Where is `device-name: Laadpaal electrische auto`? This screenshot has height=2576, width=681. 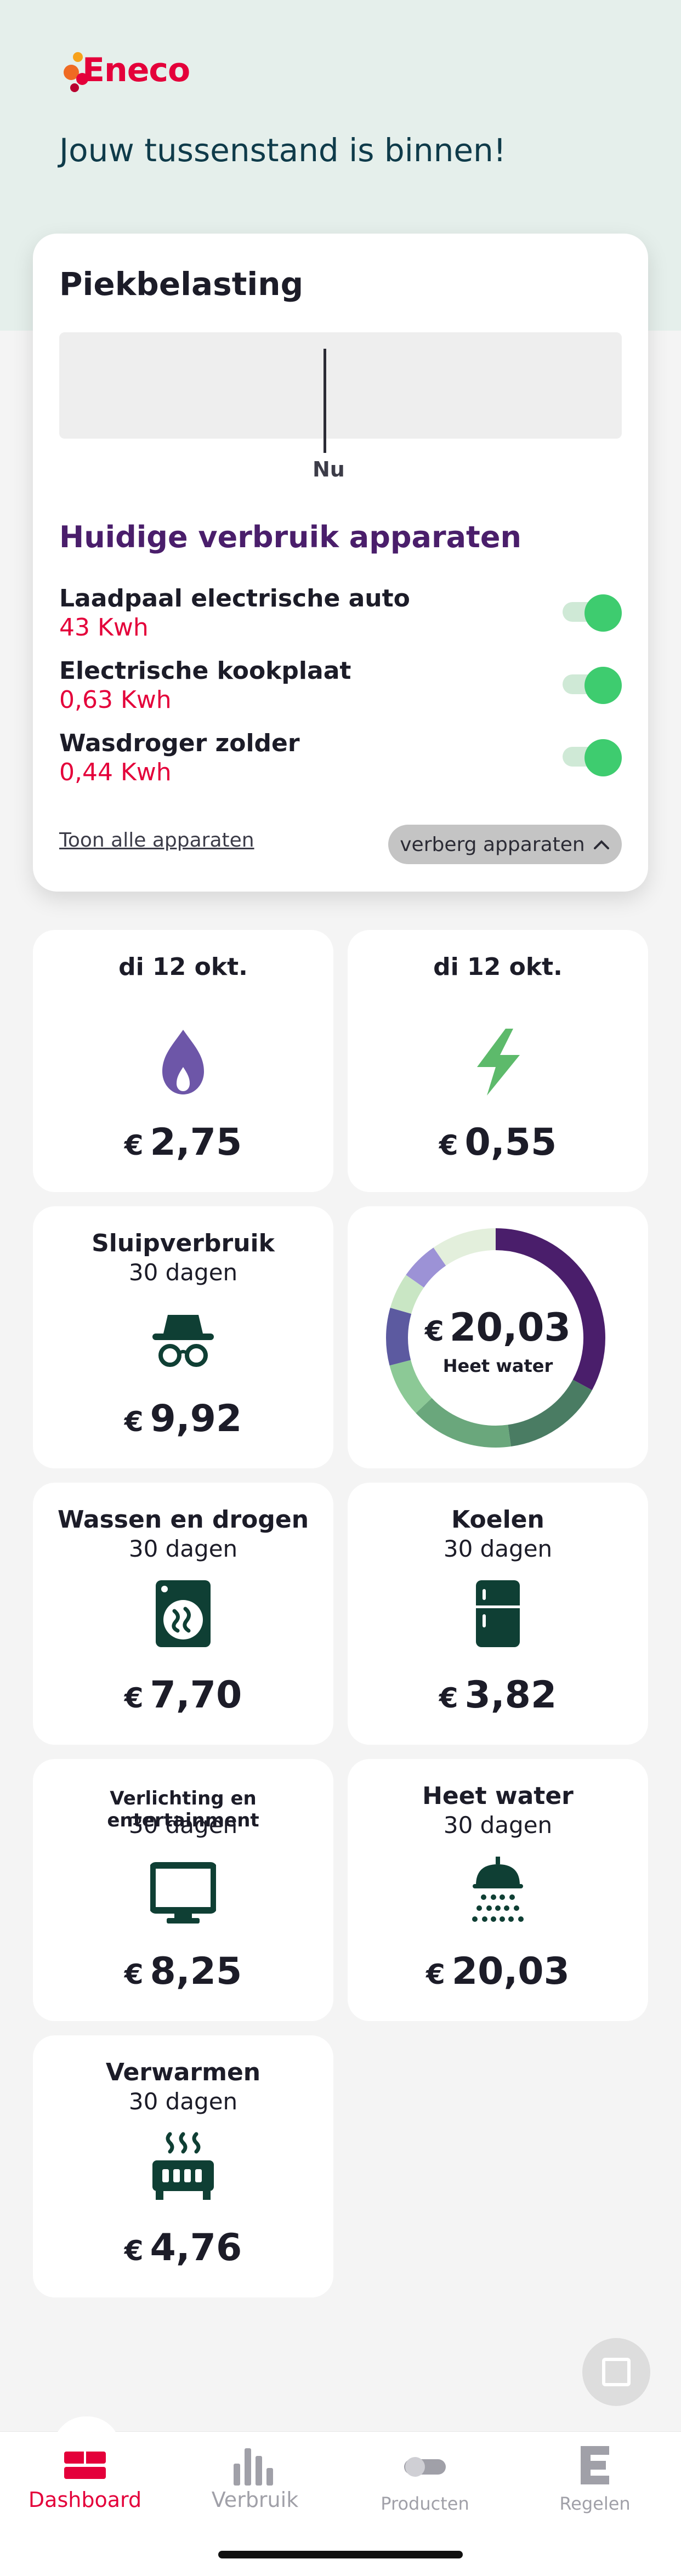
device-name: Laadpaal electrische auto is located at coordinates (234, 599).